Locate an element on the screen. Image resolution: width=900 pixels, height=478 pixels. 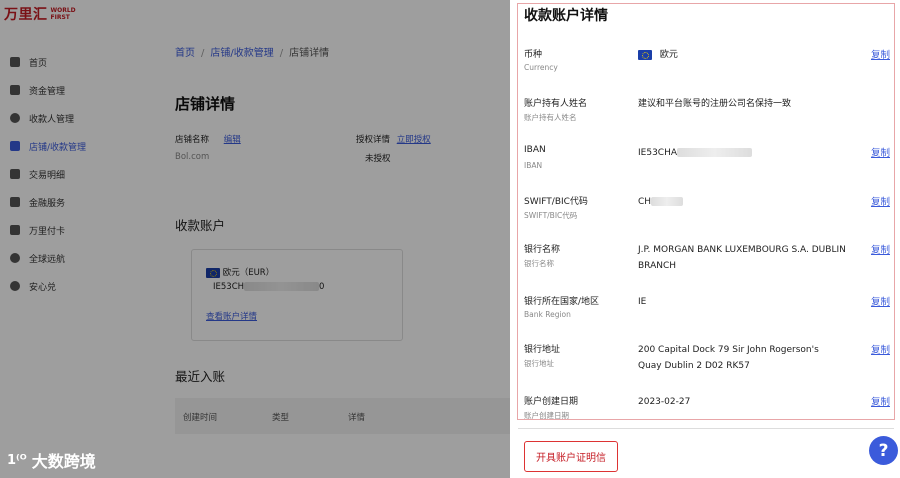
watermark: 1⁽ᴼ 大数跨境 is located at coordinates (51, 460).